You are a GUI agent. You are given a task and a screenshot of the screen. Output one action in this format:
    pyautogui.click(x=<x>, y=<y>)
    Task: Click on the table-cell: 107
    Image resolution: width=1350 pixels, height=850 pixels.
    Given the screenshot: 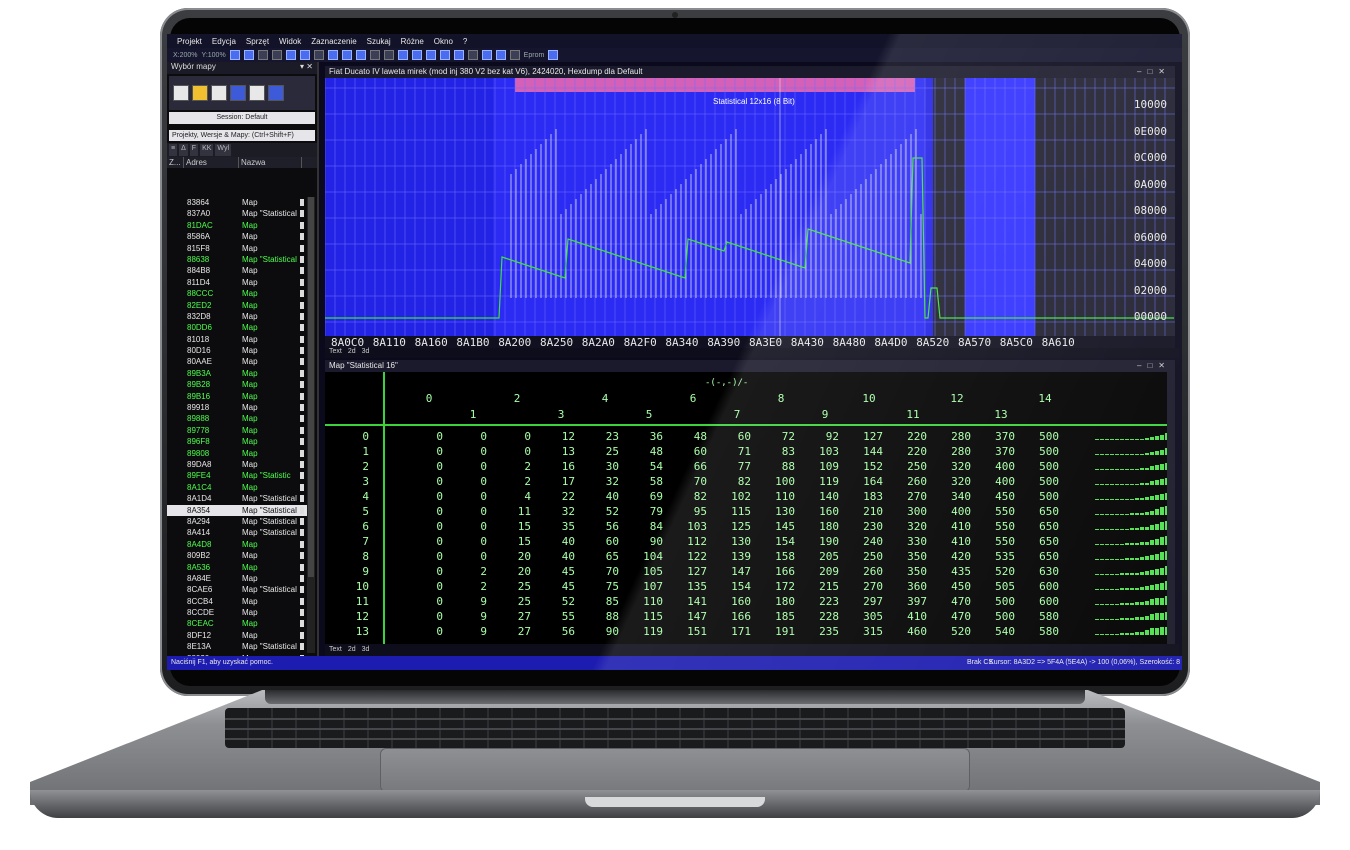 What is the action you would take?
    pyautogui.click(x=646, y=586)
    